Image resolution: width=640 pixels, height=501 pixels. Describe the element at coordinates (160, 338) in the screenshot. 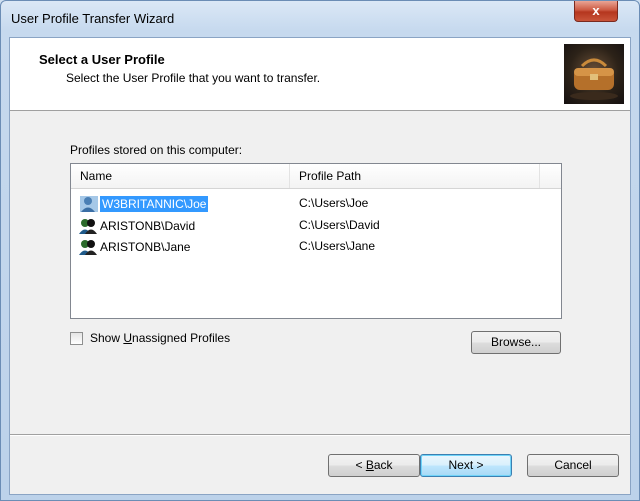

I see `show-unassigned-label: Show Unassigned Profiles` at that location.